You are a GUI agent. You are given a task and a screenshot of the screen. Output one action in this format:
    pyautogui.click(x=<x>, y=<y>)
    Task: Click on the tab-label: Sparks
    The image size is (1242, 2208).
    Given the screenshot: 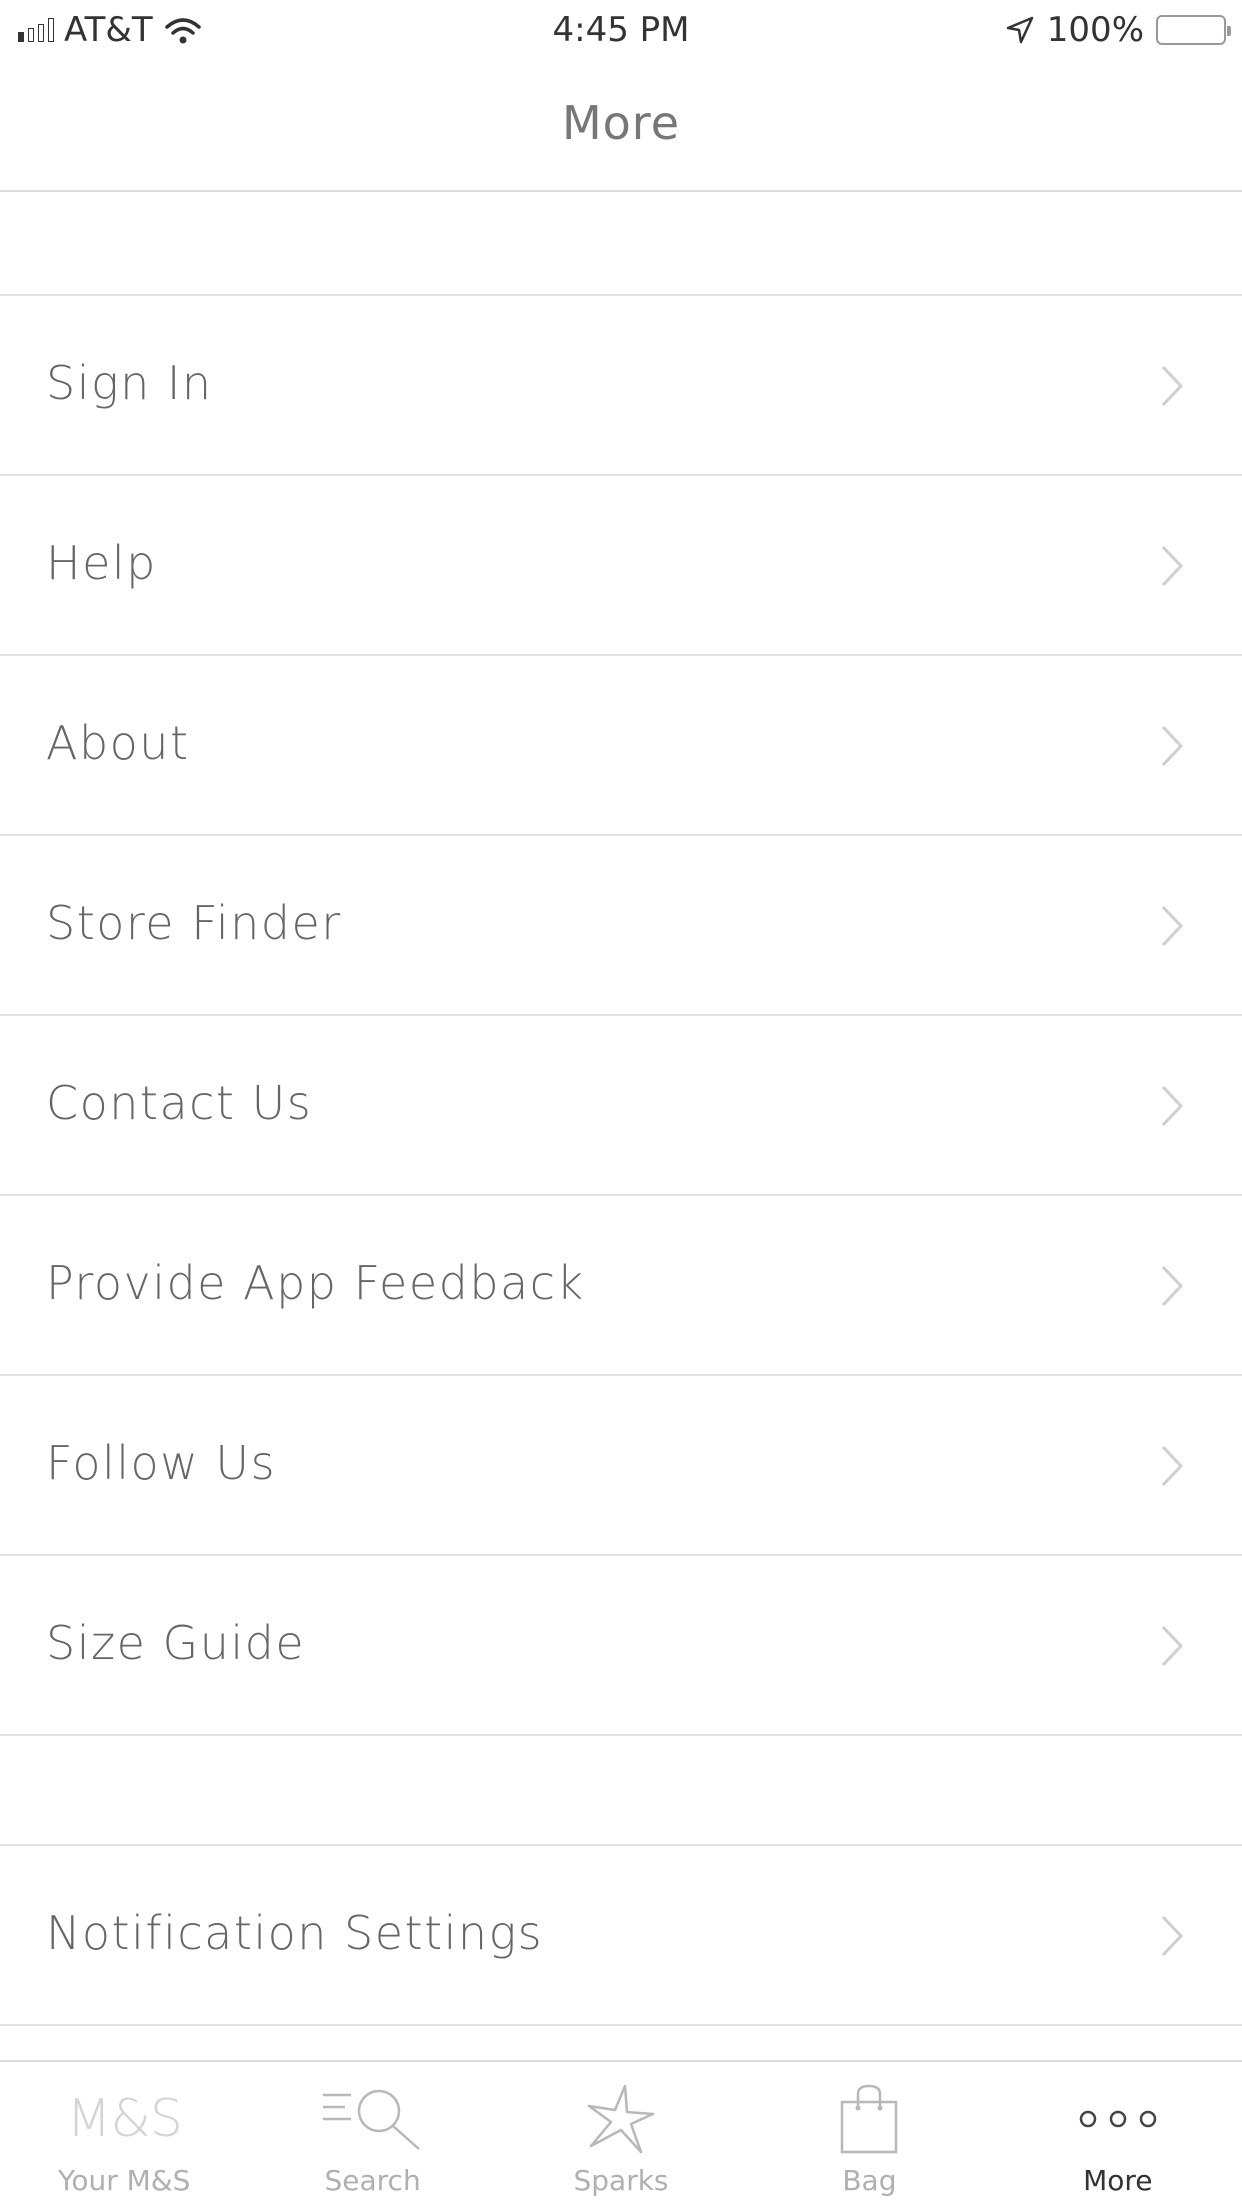 What is the action you would take?
    pyautogui.click(x=621, y=2180)
    